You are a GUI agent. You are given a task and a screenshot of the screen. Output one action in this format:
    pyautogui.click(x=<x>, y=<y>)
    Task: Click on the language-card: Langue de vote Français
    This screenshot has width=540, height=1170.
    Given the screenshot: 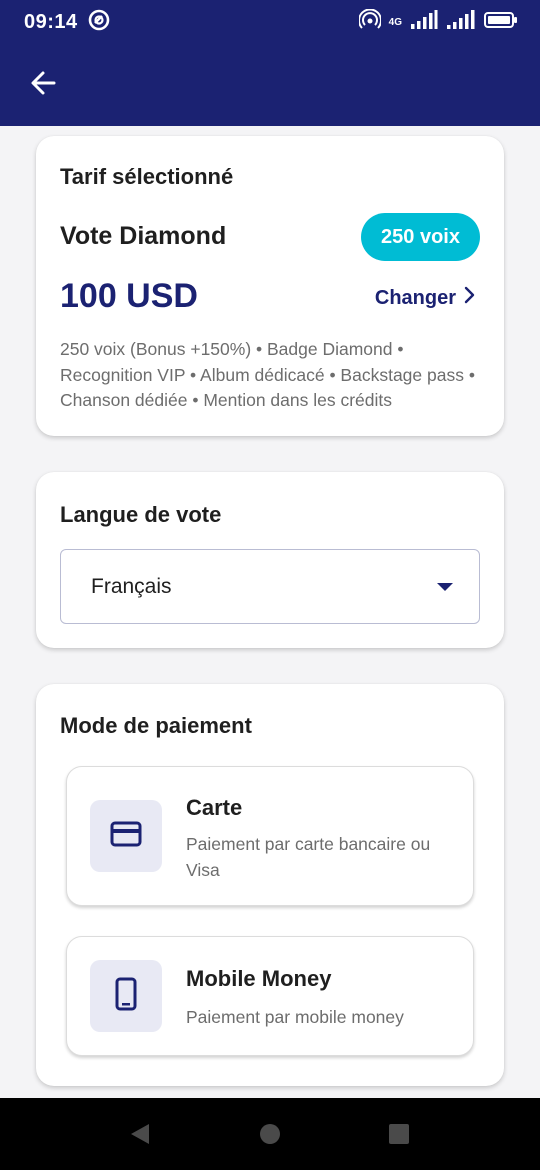 What is the action you would take?
    pyautogui.click(x=270, y=560)
    